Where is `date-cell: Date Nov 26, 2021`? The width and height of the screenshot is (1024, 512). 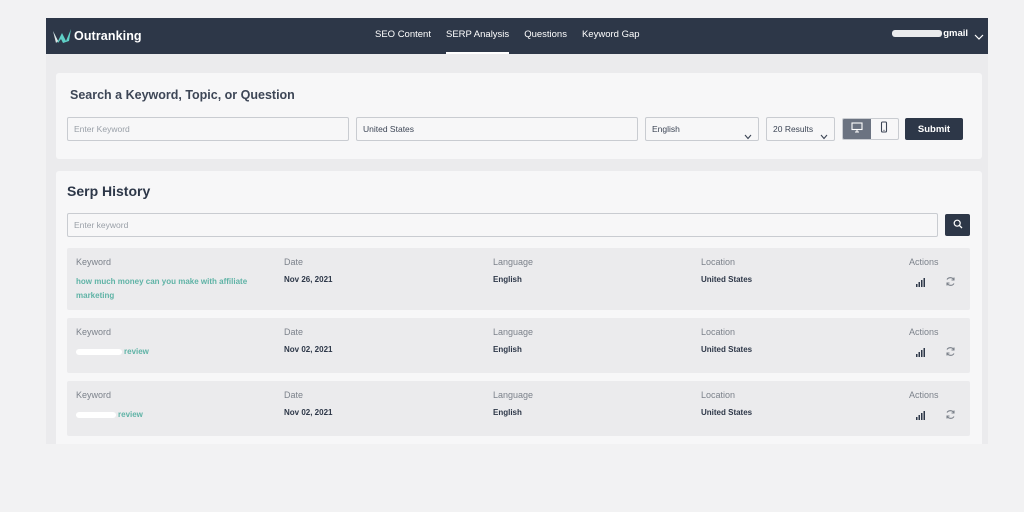 date-cell: Date Nov 26, 2021 is located at coordinates (308, 270).